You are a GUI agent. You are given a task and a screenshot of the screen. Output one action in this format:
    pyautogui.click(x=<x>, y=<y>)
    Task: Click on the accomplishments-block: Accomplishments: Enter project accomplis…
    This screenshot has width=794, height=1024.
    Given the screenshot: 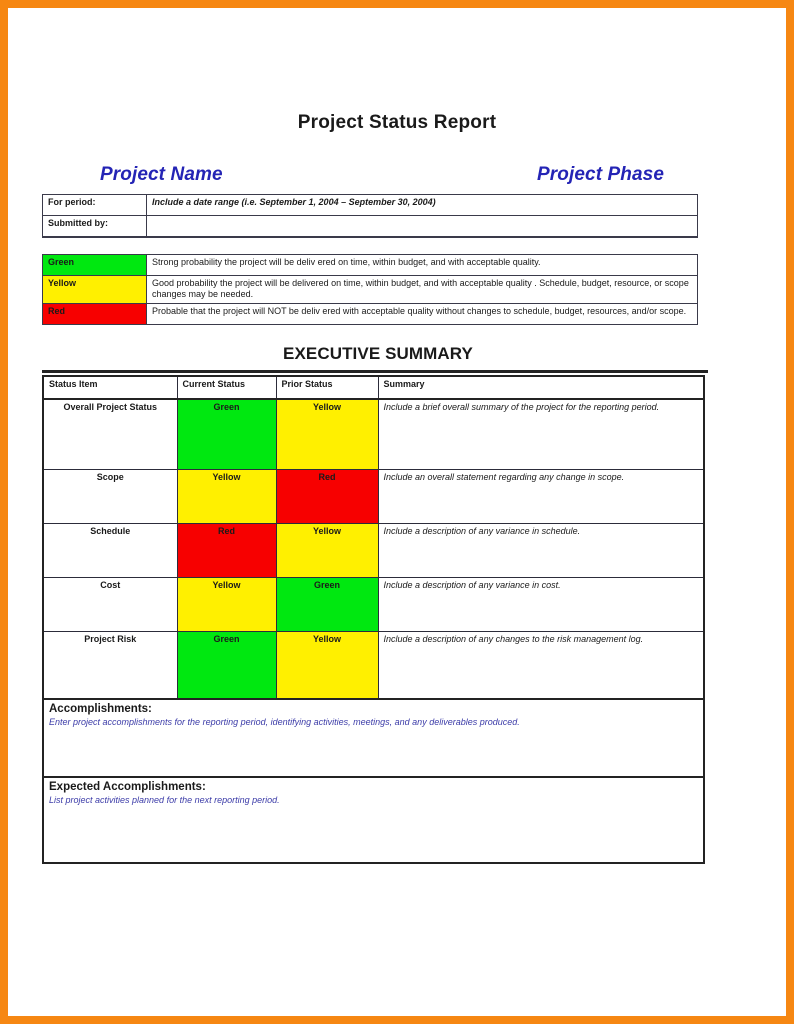 What is the action you would take?
    pyautogui.click(x=373, y=738)
    